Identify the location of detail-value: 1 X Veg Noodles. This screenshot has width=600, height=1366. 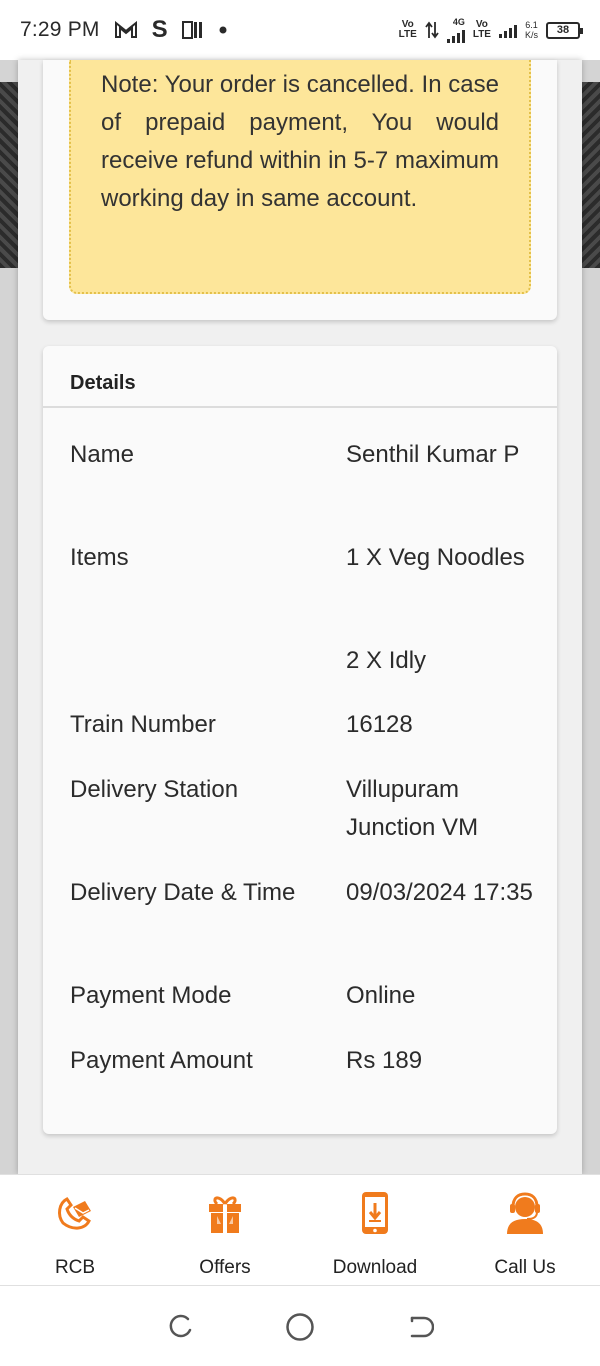
(435, 557).